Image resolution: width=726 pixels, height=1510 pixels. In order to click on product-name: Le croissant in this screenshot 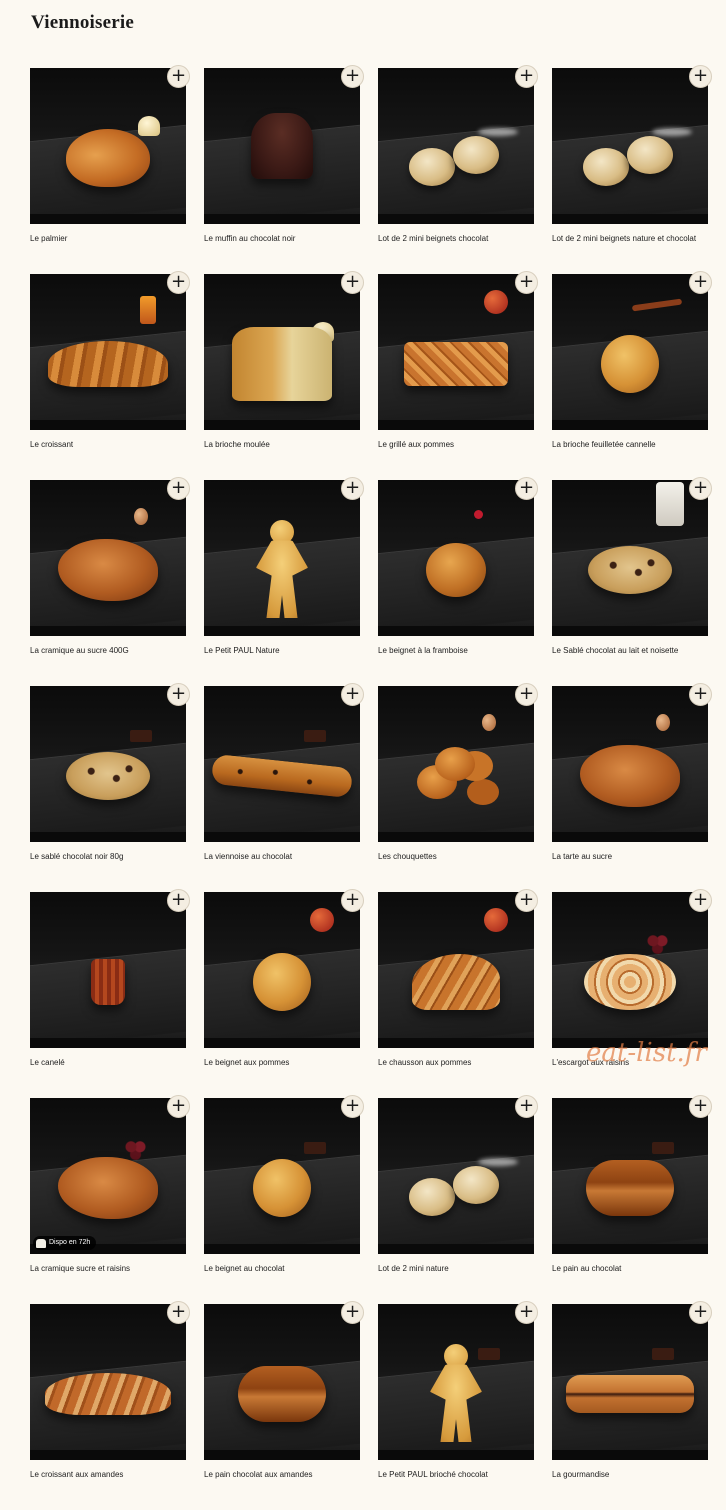, I will do `click(108, 444)`.